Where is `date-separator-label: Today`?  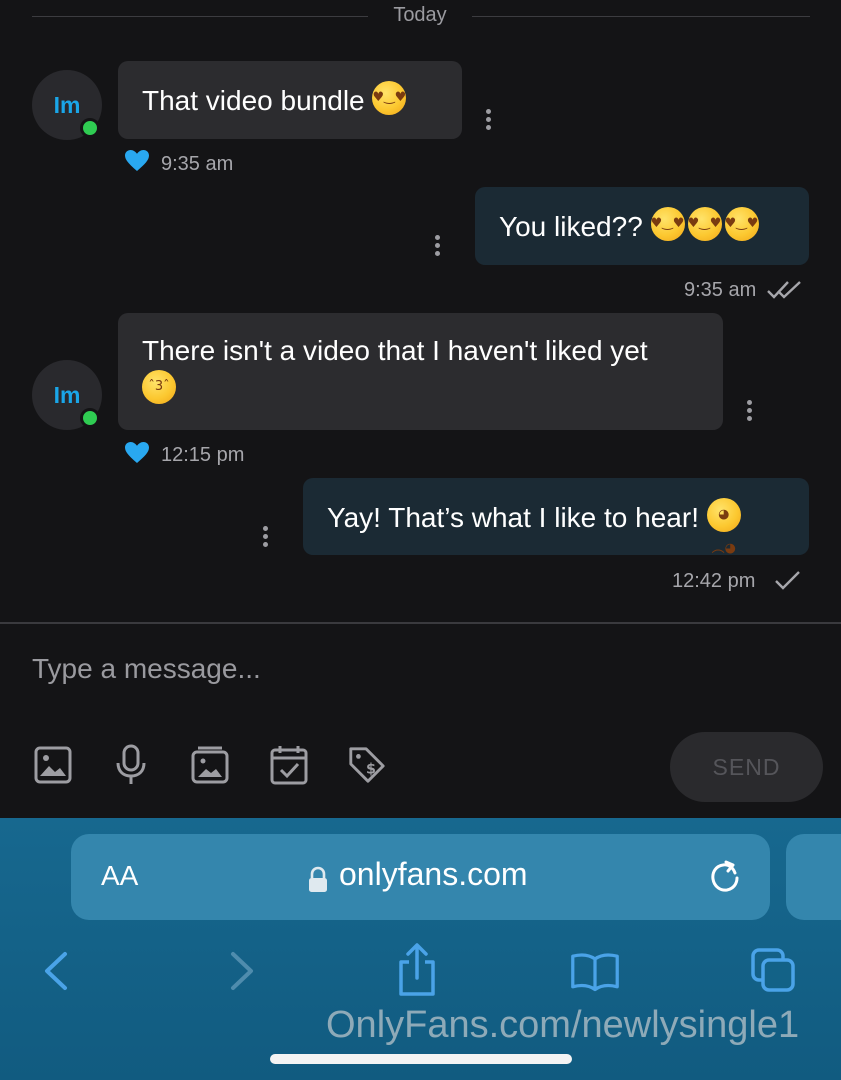
date-separator-label: Today is located at coordinates (420, 15).